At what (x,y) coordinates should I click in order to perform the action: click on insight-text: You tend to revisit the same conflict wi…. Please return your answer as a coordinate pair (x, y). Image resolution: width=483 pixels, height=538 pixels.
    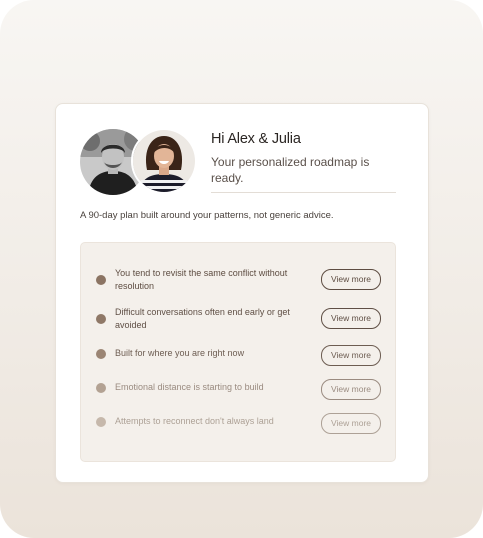
    Looking at the image, I should click on (201, 279).